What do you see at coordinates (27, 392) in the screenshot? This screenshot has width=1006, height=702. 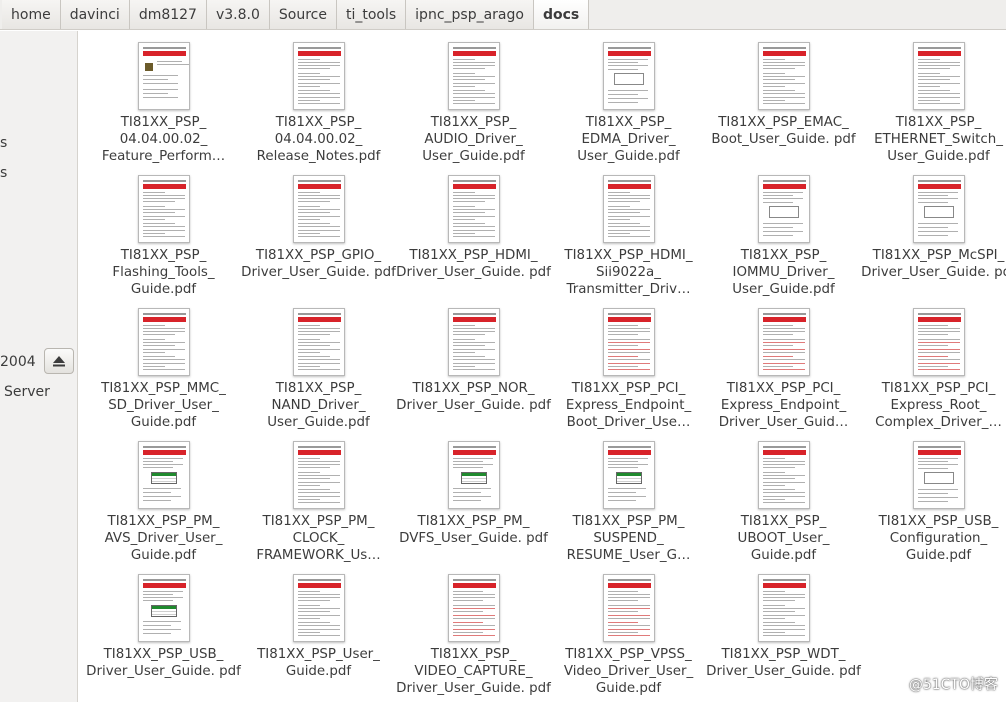 I see `sidebar-item-label: Server` at bounding box center [27, 392].